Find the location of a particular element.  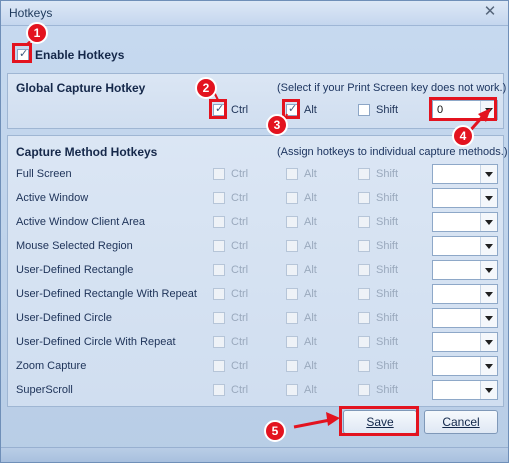

annotation-badge-3: 3 is located at coordinates (277, 125).